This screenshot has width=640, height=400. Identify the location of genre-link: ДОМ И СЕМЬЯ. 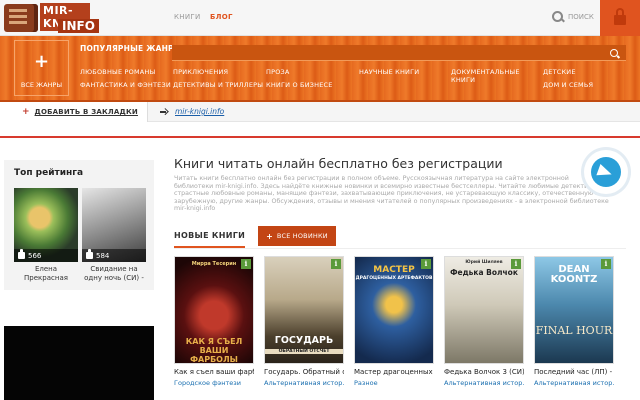
(568, 85).